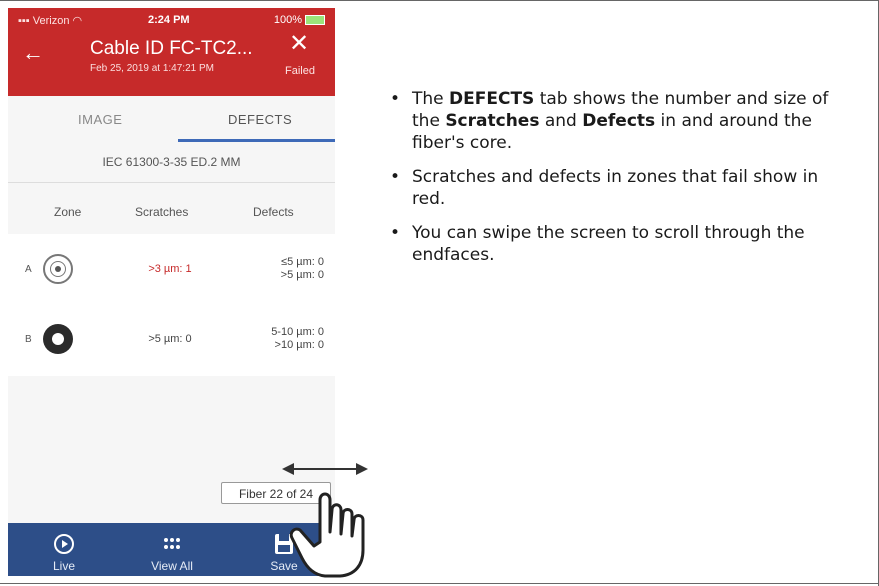 This screenshot has height=586, width=879. I want to click on defects-value: 5-10 µm: 0 >10 µm: 0, so click(281, 339).